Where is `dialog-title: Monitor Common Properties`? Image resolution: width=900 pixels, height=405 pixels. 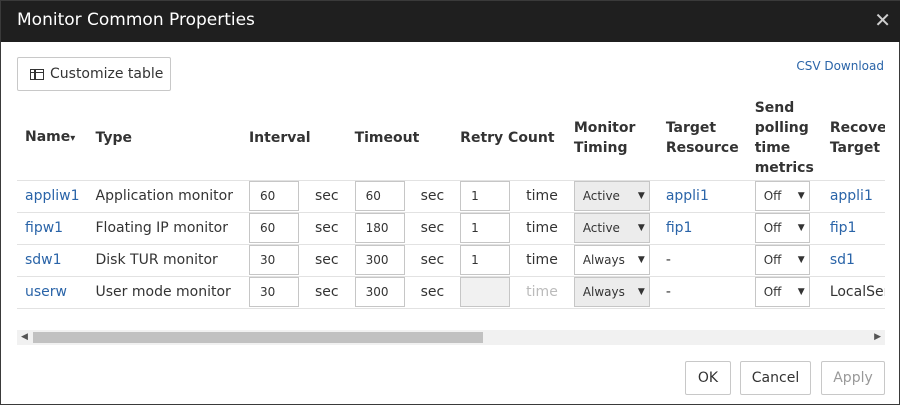
dialog-title: Monitor Common Properties is located at coordinates (136, 20).